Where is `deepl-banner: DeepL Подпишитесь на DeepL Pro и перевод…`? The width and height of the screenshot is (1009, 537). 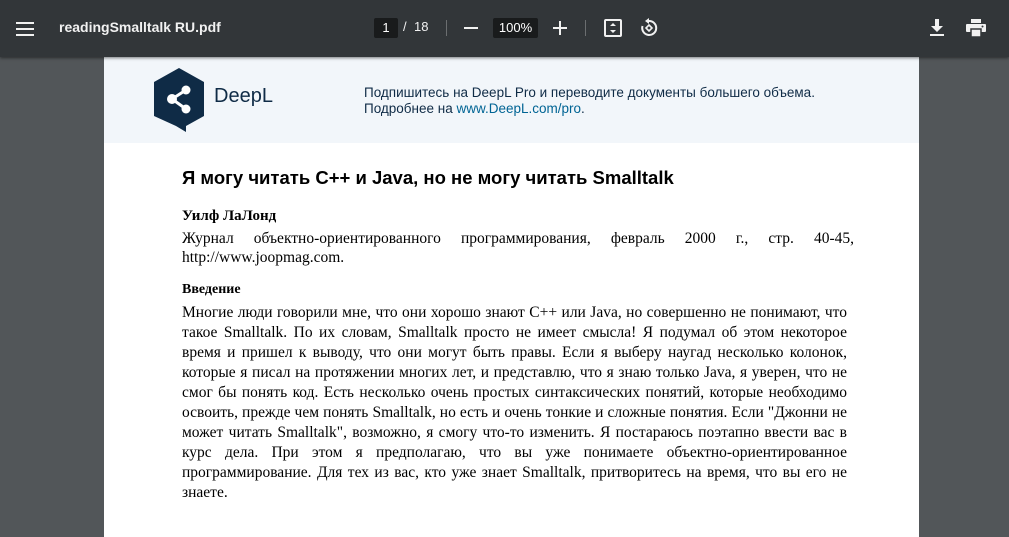
deepl-banner: DeepL Подпишитесь на DeepL Pro и перевод… is located at coordinates (511, 100).